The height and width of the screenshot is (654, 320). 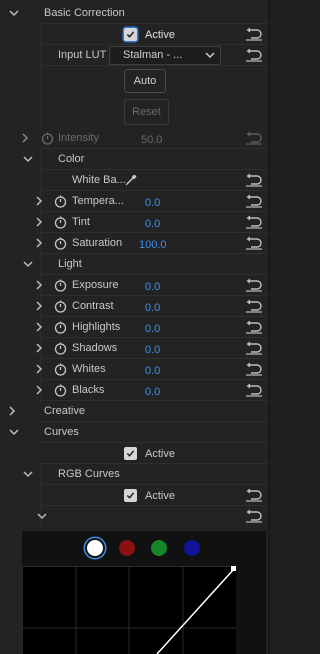 What do you see at coordinates (152, 392) in the screenshot?
I see `blacks-value: 0.0` at bounding box center [152, 392].